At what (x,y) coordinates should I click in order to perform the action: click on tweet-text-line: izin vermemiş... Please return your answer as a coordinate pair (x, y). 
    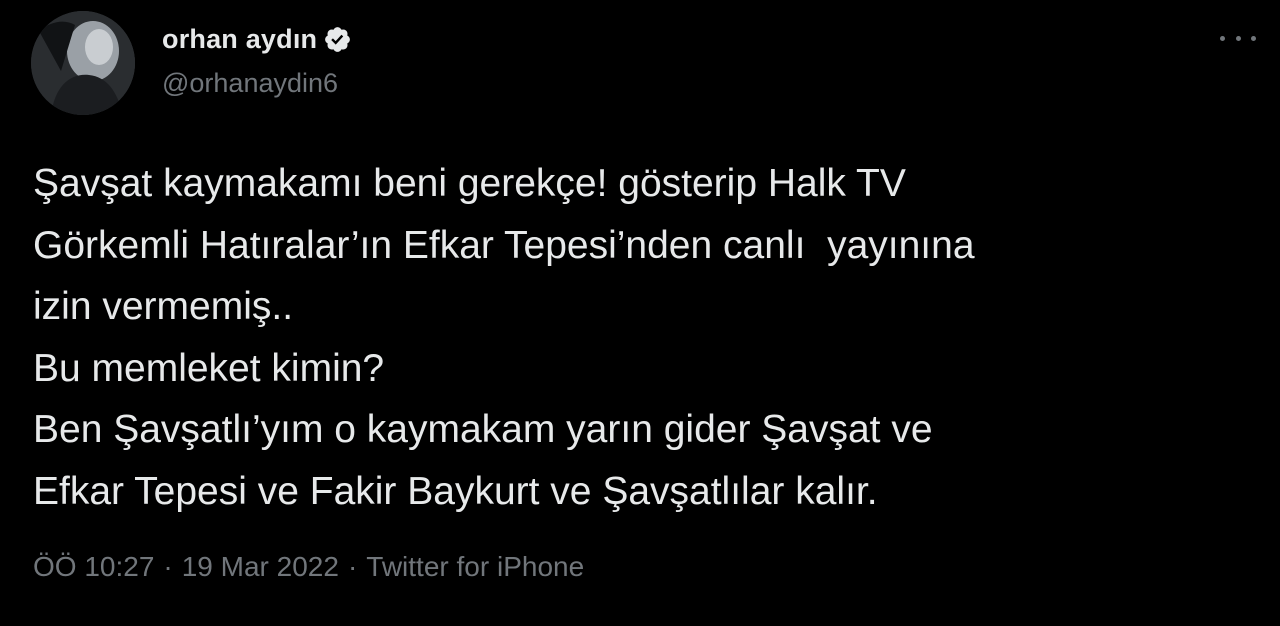
    Looking at the image, I should click on (163, 306).